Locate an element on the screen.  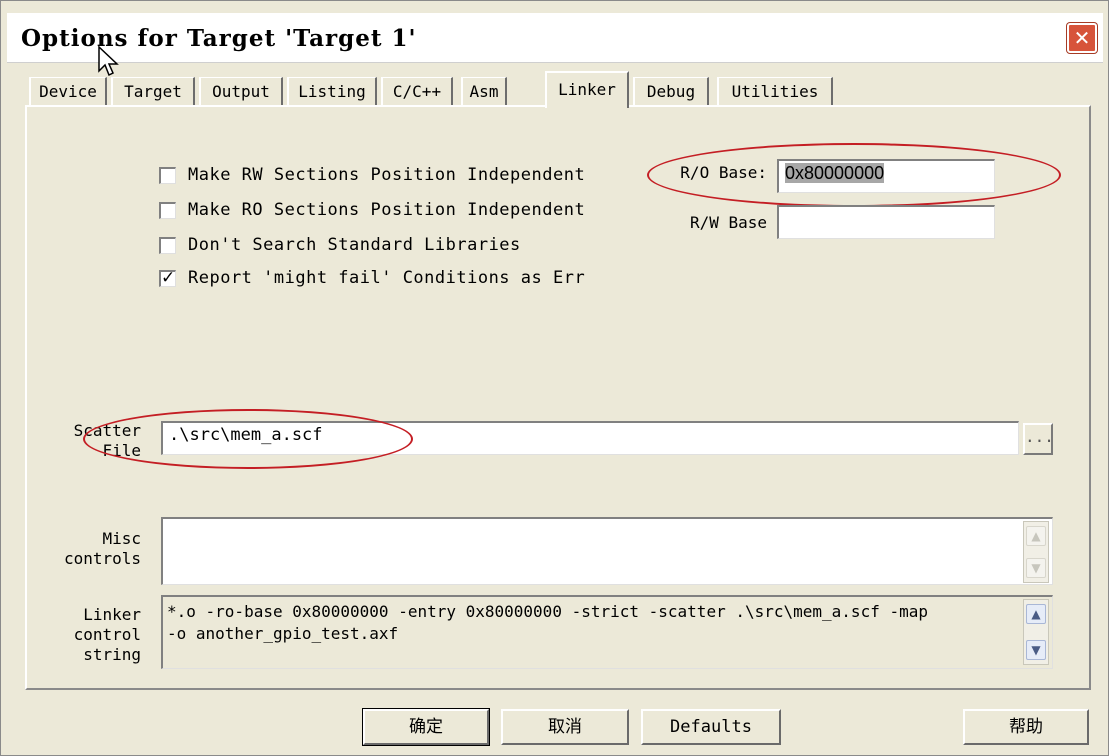
misc-controls-label: Misc controls is located at coordinates (94, 549).